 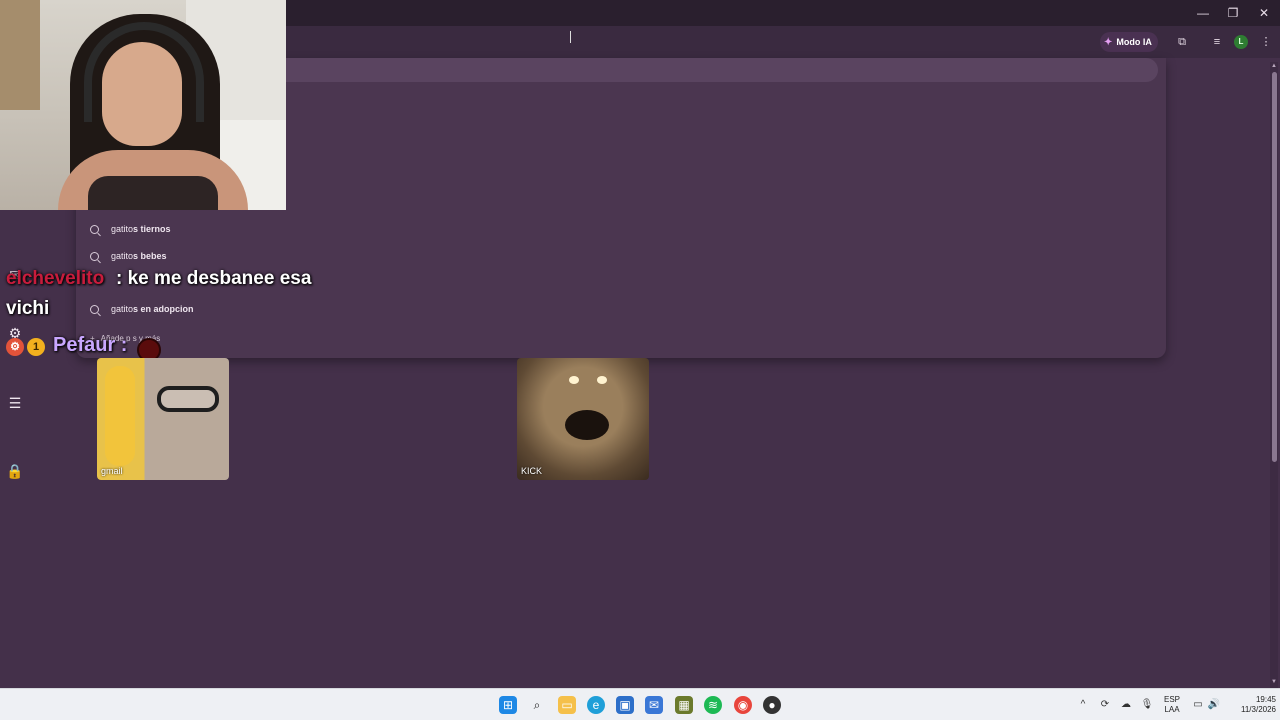 I want to click on microphone-icon: 🎙, so click(x=1147, y=705).